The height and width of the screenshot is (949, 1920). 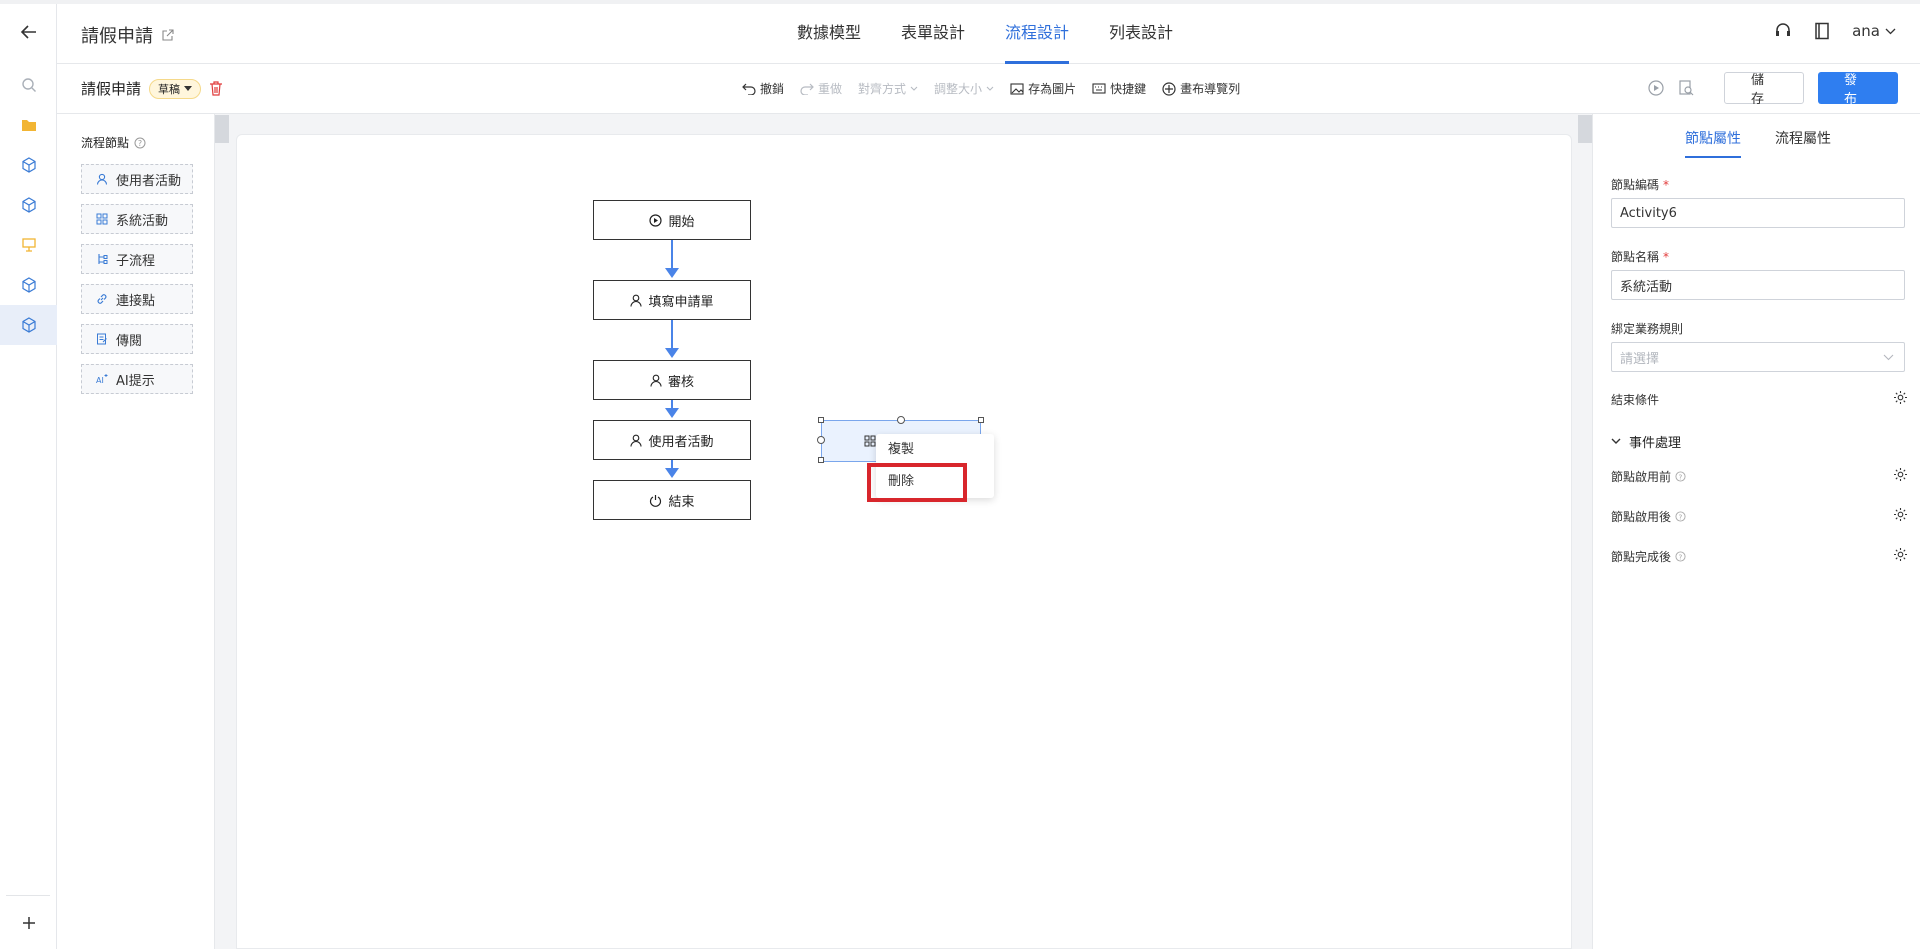 What do you see at coordinates (1758, 213) in the screenshot?
I see `node-code-input: Activity6` at bounding box center [1758, 213].